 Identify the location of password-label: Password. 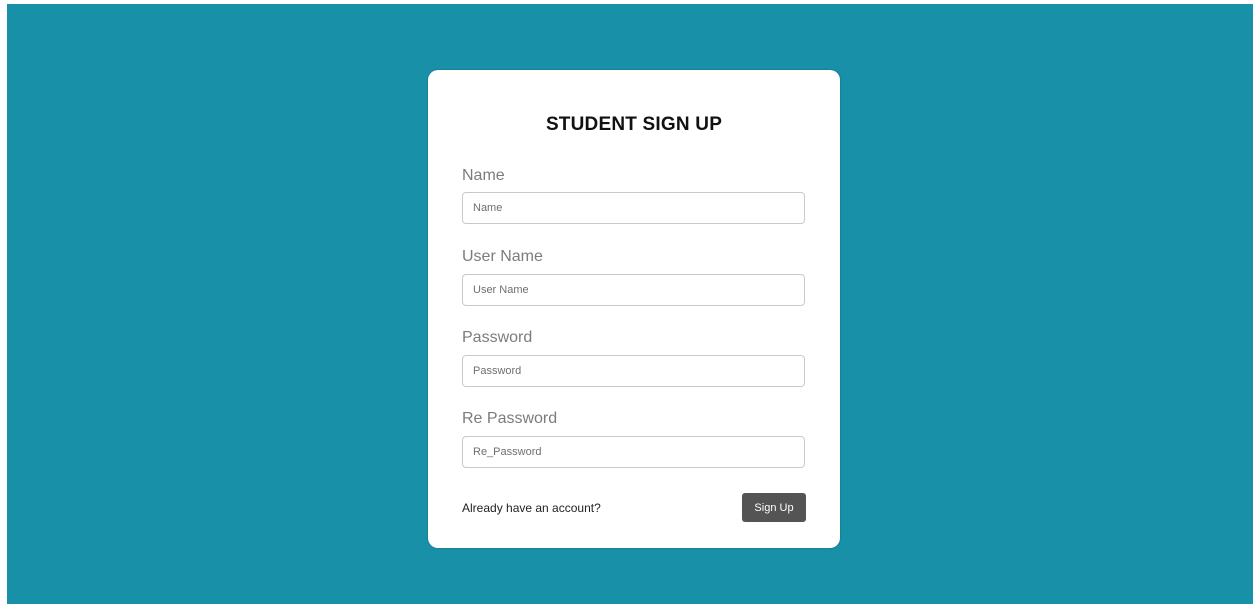
(497, 337).